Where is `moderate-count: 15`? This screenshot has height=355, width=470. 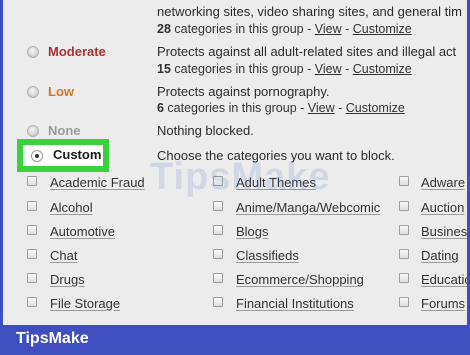
moderate-count: 15 is located at coordinates (164, 69).